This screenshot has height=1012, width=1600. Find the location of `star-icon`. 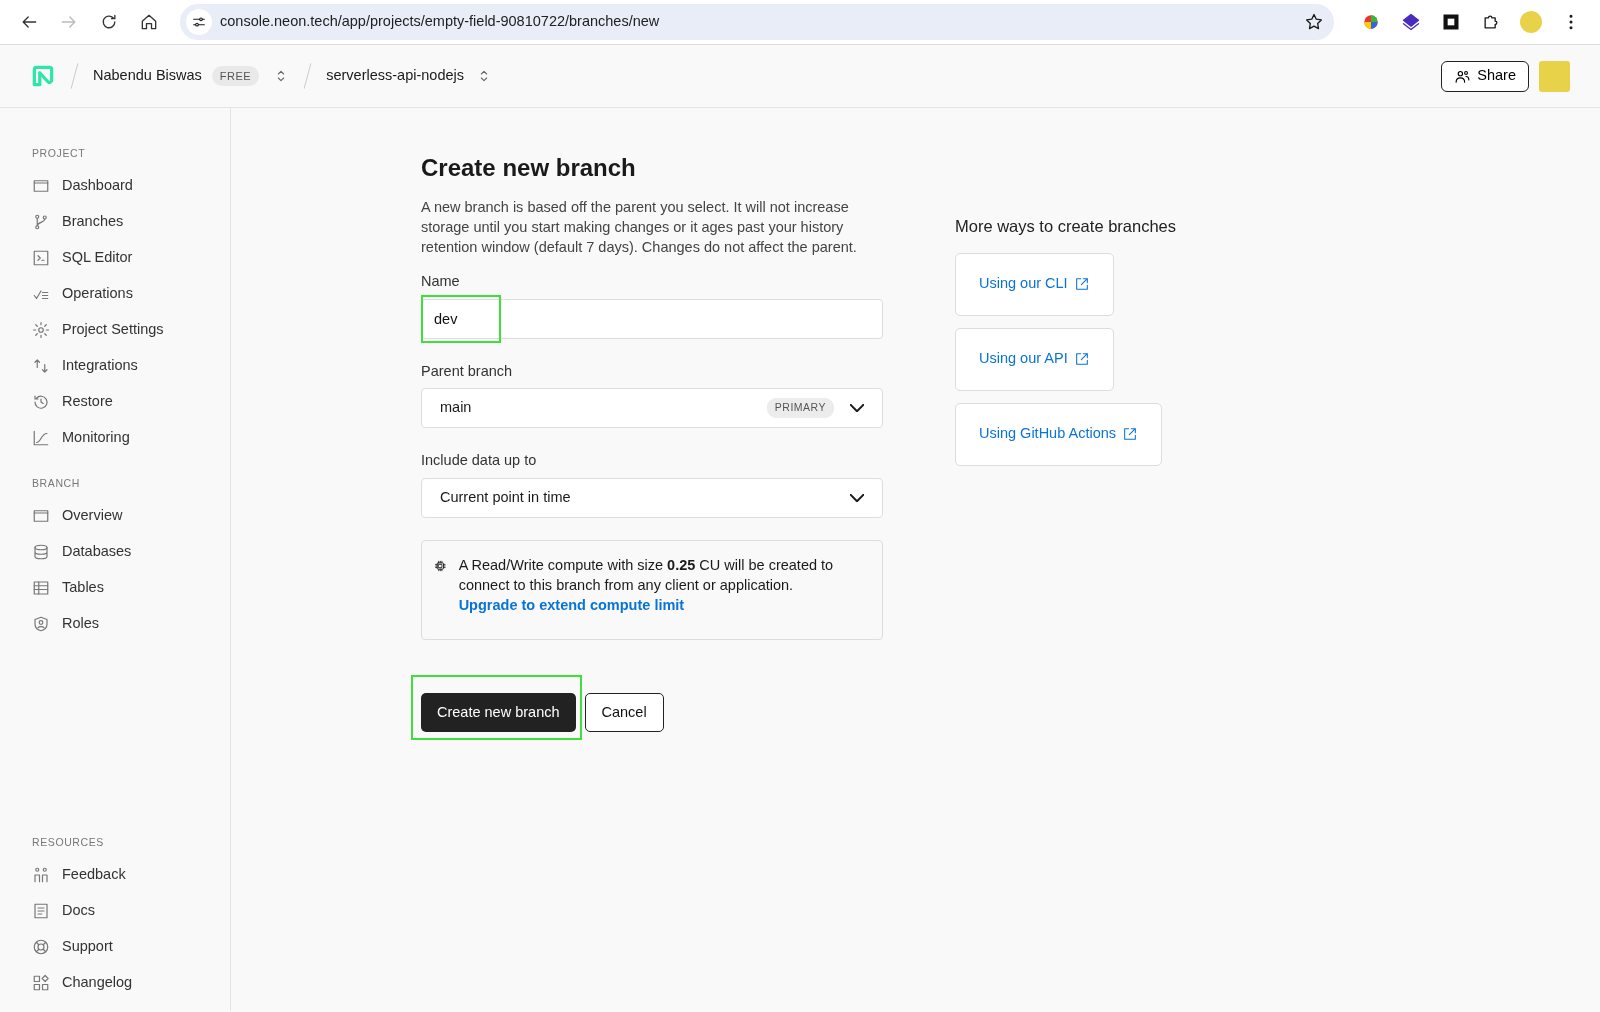

star-icon is located at coordinates (1314, 22).